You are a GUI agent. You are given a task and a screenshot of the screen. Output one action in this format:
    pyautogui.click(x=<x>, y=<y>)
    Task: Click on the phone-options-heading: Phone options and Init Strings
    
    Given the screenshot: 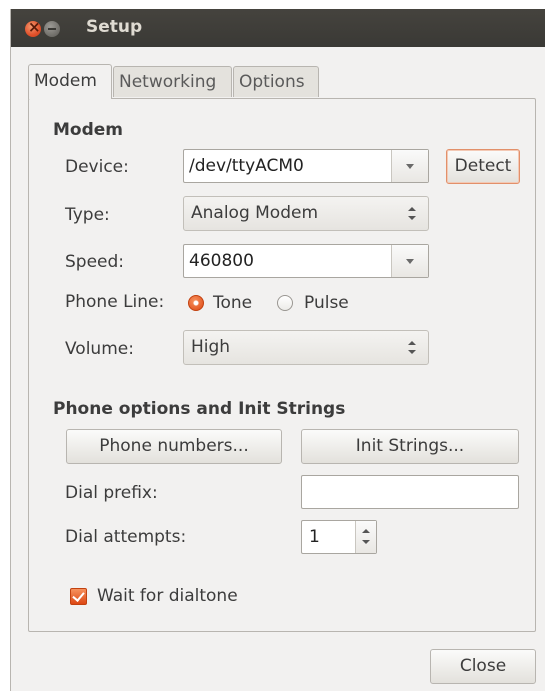 What is the action you would take?
    pyautogui.click(x=199, y=409)
    